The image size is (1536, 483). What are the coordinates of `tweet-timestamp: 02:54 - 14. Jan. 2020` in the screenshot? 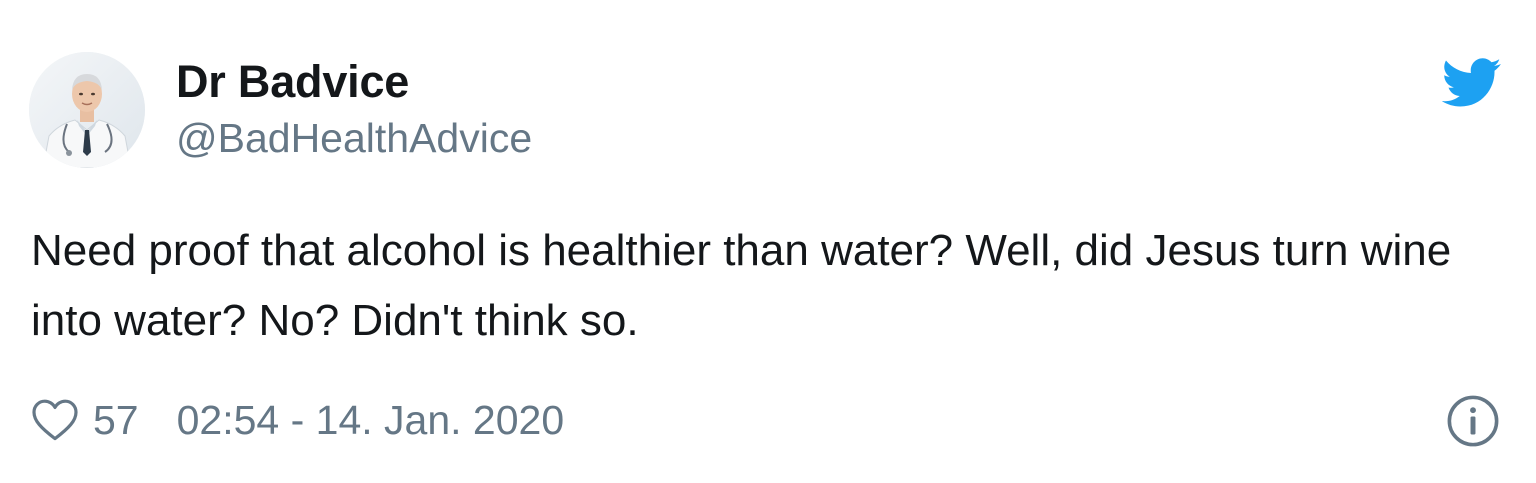 It's located at (371, 420).